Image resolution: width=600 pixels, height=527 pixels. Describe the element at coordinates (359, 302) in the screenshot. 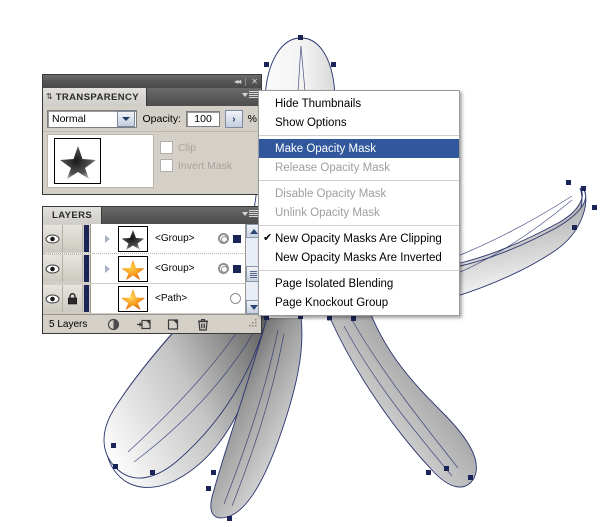

I see `menu-item-page-knockout-group: Page Knockout Group` at that location.